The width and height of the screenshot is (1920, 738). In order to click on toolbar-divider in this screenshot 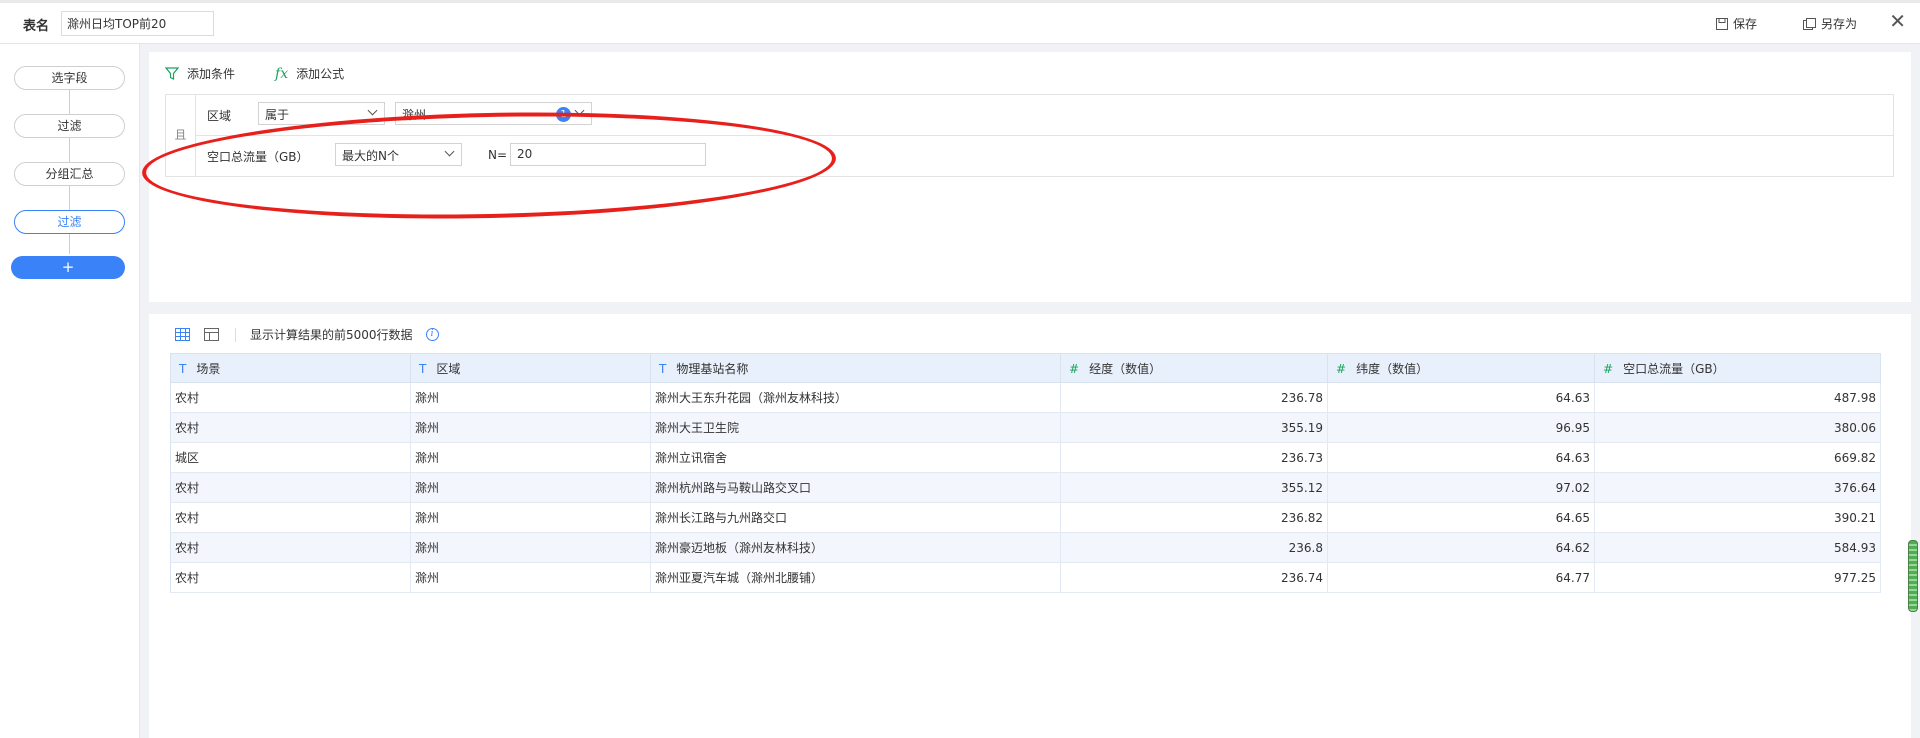, I will do `click(235, 334)`.